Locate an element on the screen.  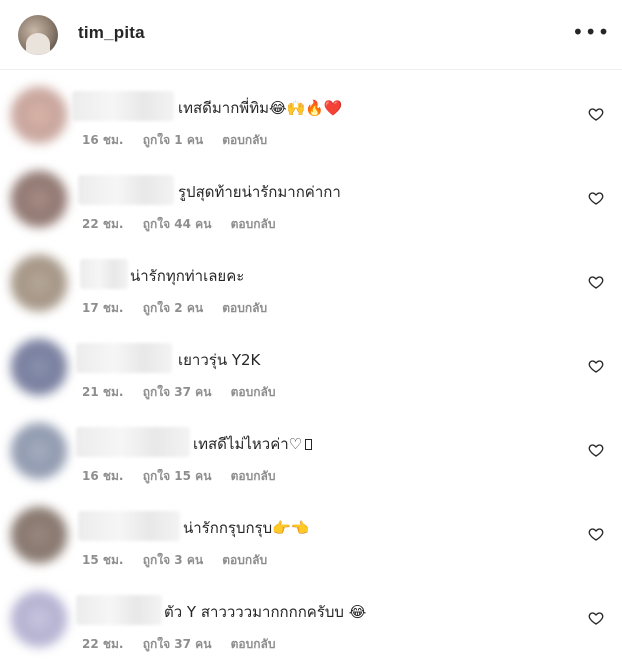
profile-username: tim_pita is located at coordinates (111, 33).